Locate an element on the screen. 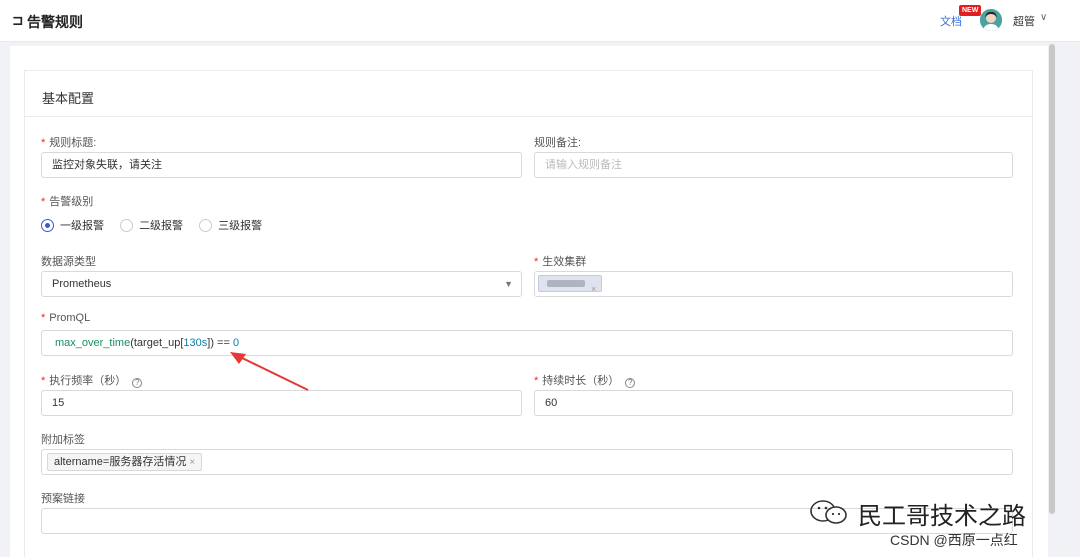  watermark-text: 民工哥技术之路 is located at coordinates (942, 516).